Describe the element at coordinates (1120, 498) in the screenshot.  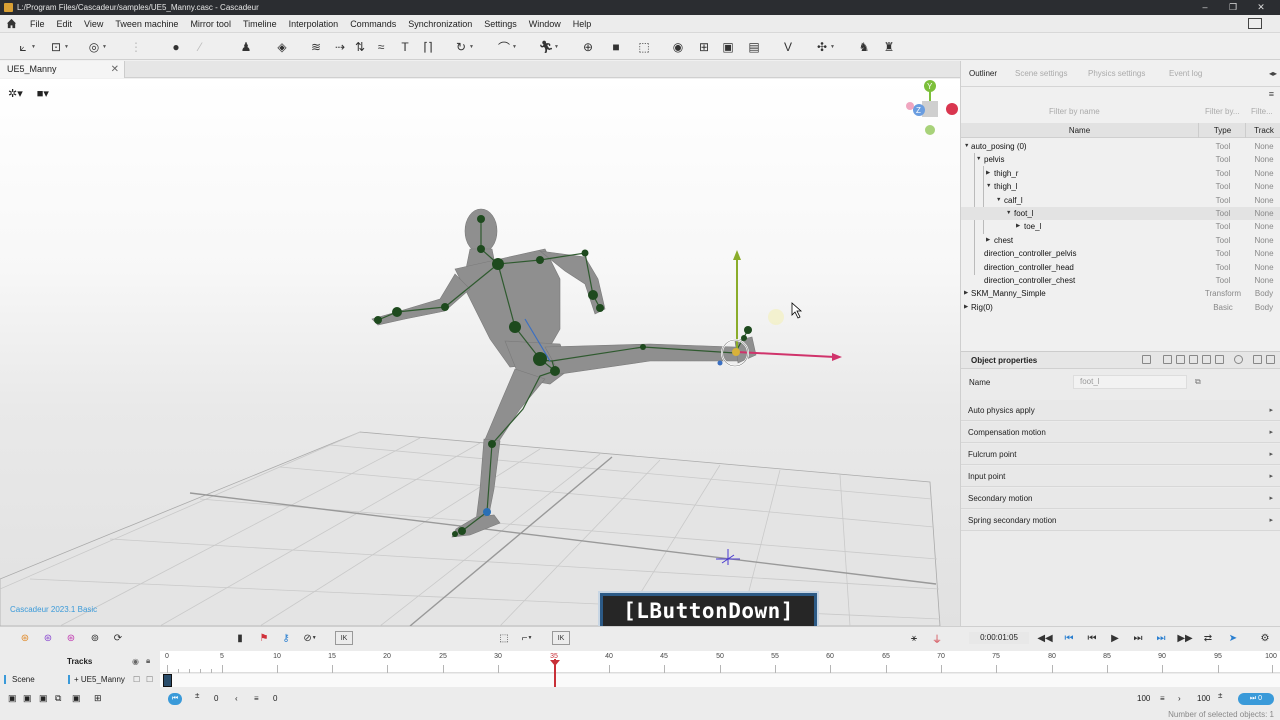
I see `section-secondary-motion: Secondary motion ▸` at that location.